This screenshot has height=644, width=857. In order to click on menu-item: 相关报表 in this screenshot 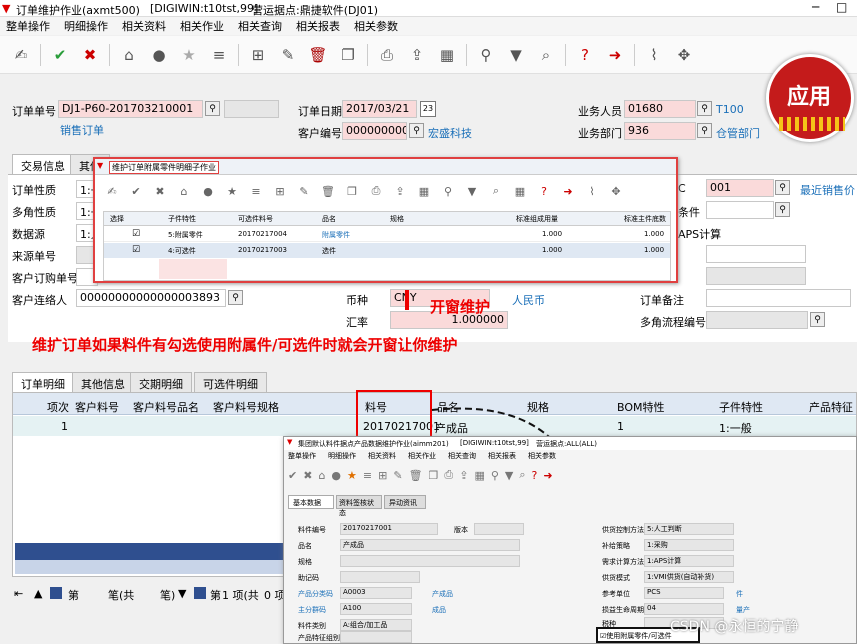, I will do `click(502, 457)`.